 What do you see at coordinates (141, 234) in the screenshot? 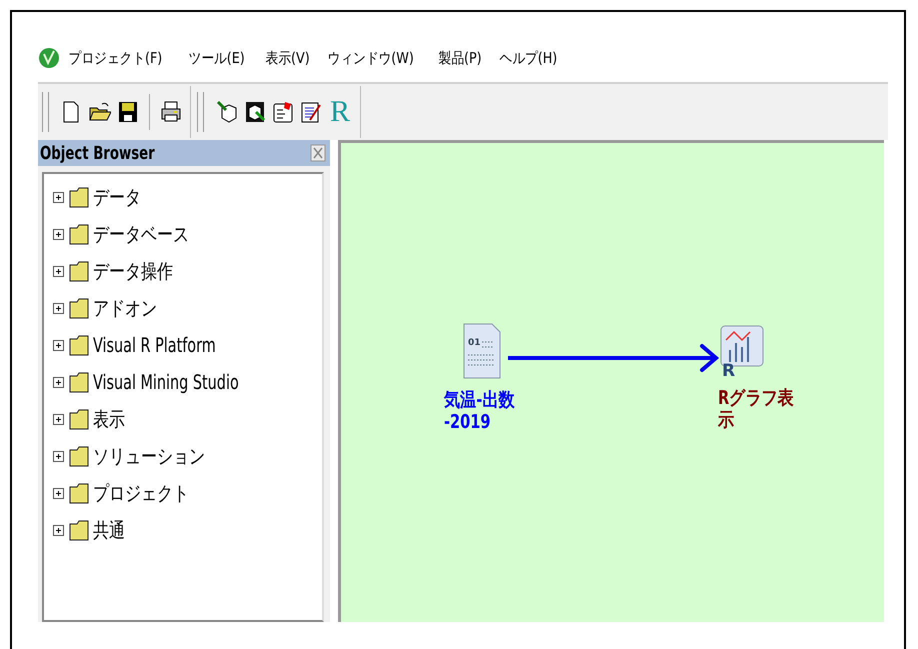
I see `tree-item: データベース` at bounding box center [141, 234].